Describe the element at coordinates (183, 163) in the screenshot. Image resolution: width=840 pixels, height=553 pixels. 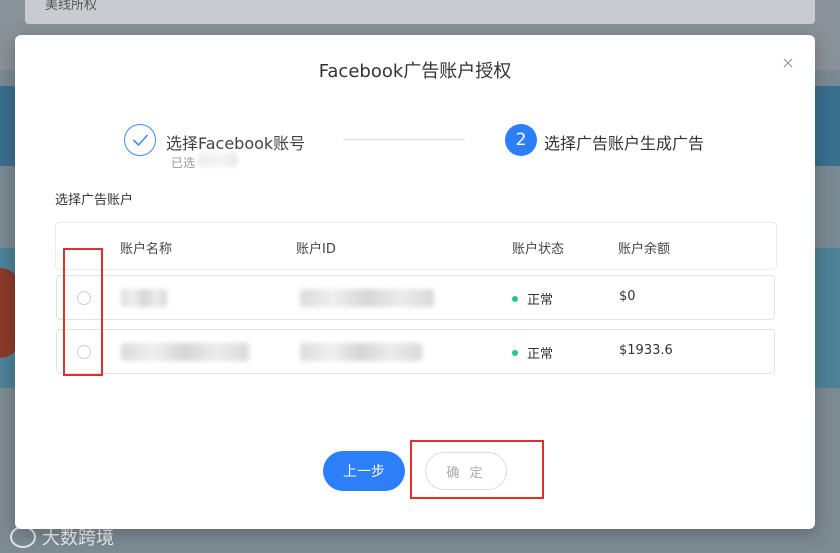
I see `step-1-selected-text: 已选` at that location.